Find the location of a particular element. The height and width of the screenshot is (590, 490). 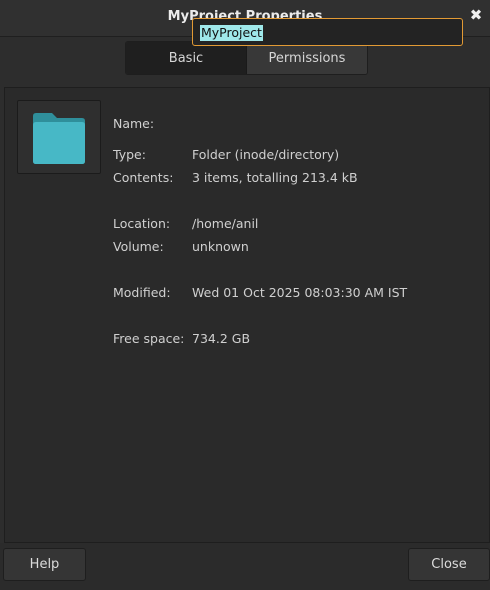

volume-label: Volume: is located at coordinates (138, 246).